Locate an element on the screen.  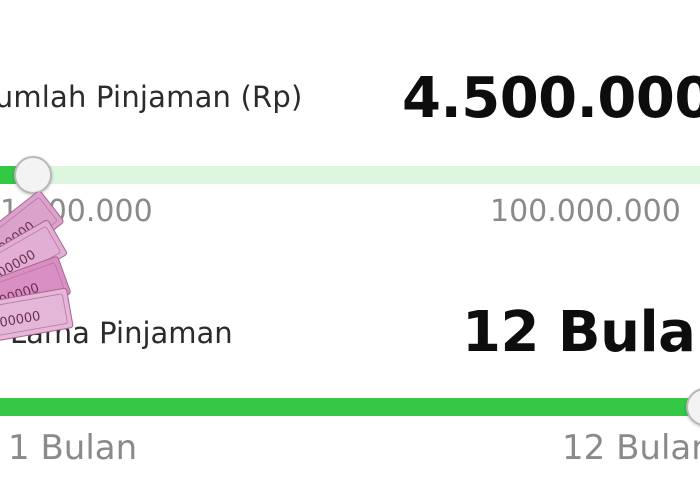
loan-amount-slider-thumb is located at coordinates (33, 175).